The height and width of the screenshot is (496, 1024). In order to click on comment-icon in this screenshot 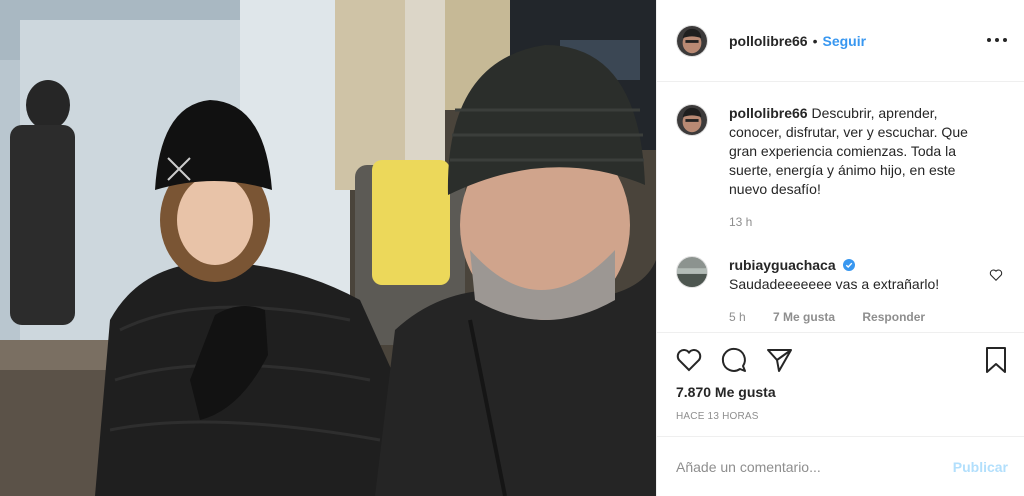, I will do `click(734, 360)`.